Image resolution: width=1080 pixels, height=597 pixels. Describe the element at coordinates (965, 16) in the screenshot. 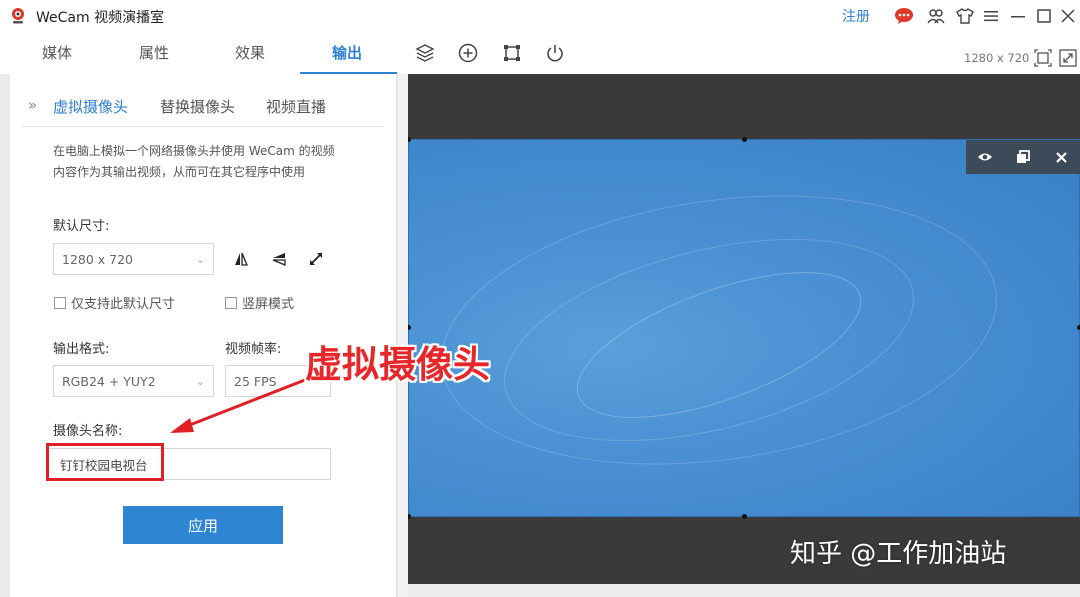

I see `shirt-icon` at that location.